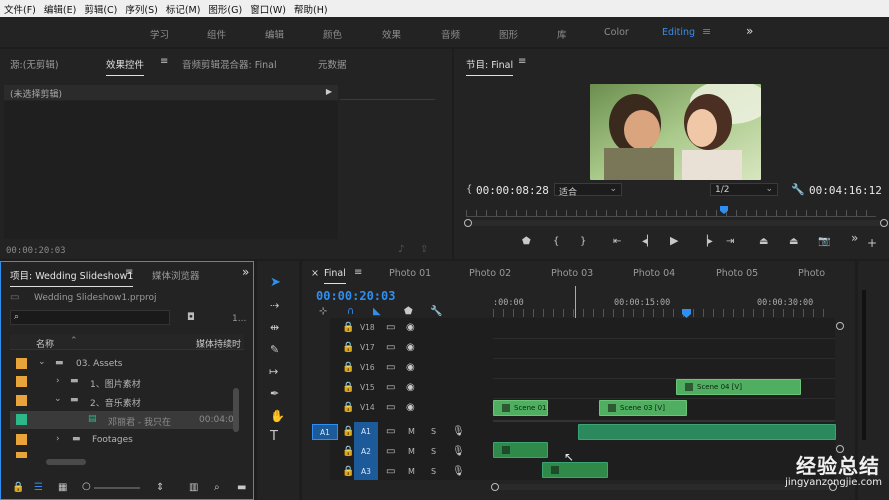 This screenshot has height=500, width=889. Describe the element at coordinates (217, 488) in the screenshot. I see `find-icon: ⌕` at that location.